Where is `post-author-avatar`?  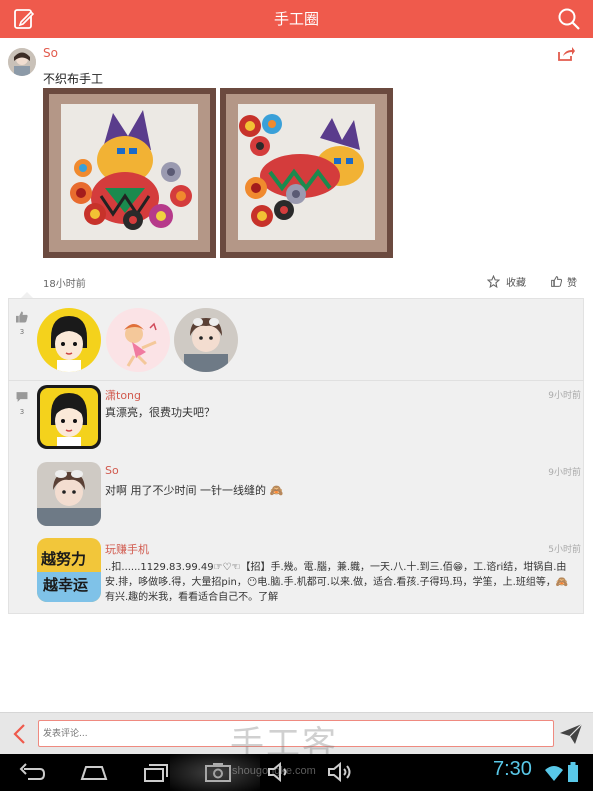 post-author-avatar is located at coordinates (22, 62).